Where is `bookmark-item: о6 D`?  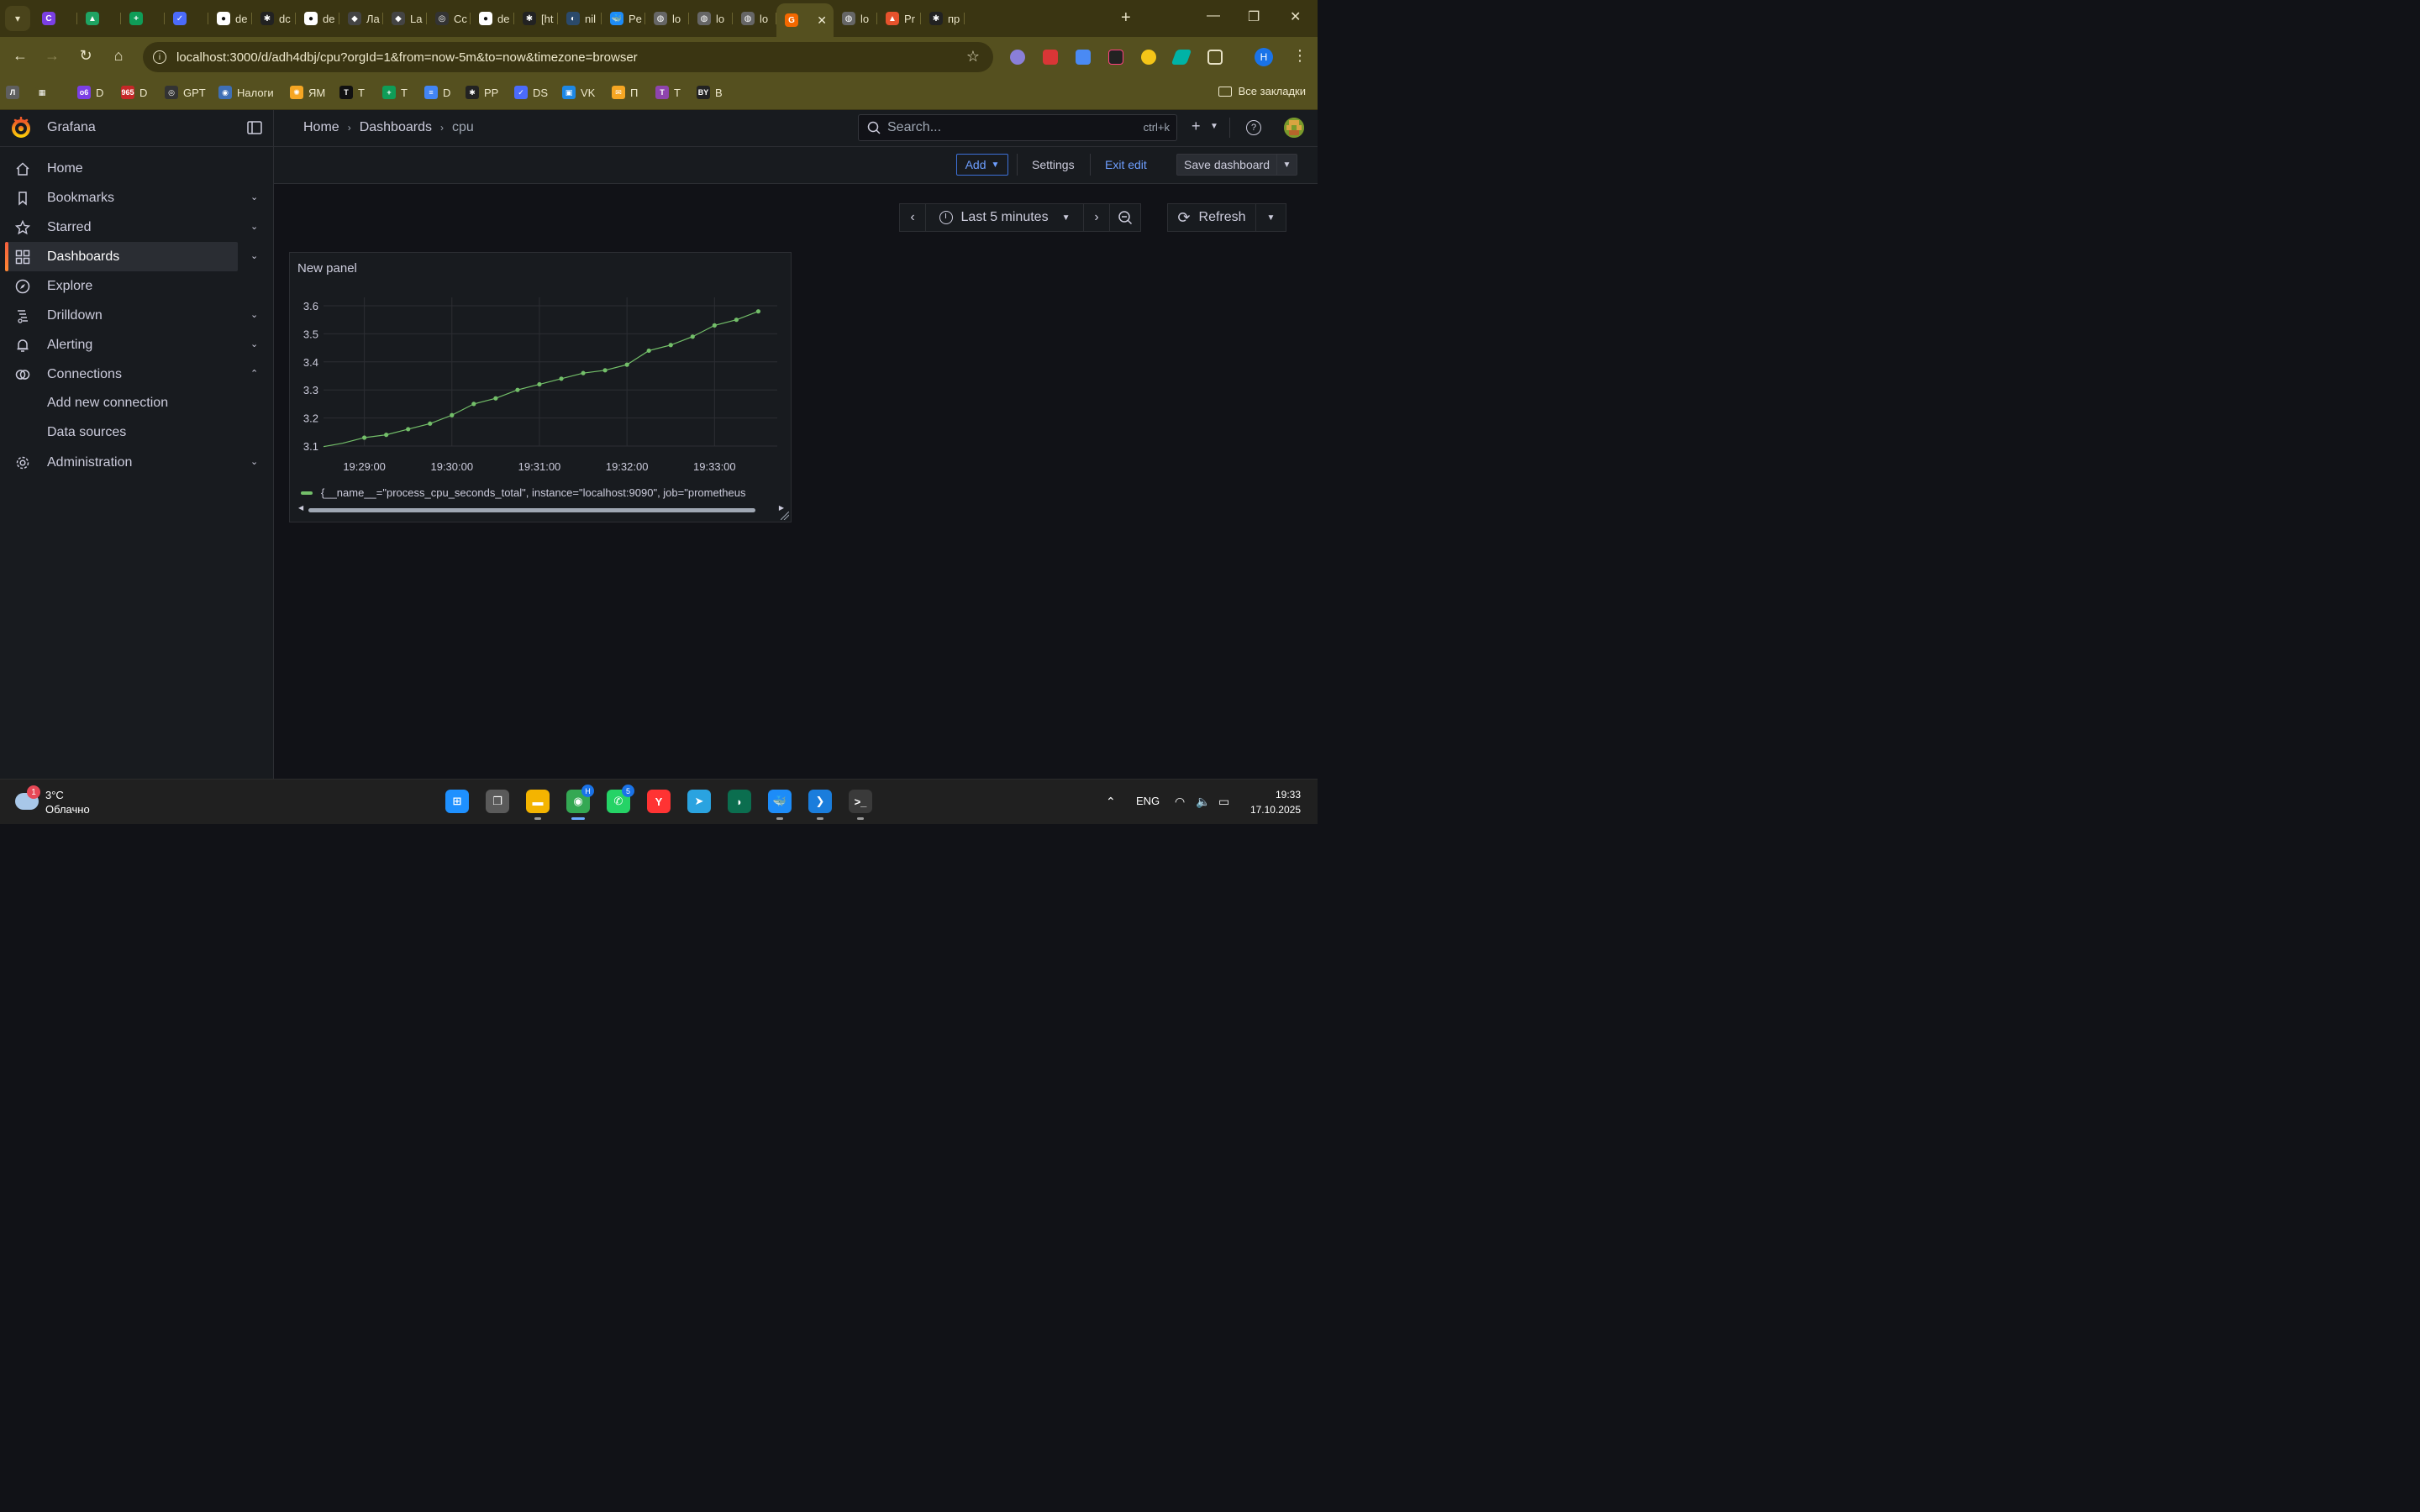 bookmark-item: о6 D is located at coordinates (90, 92).